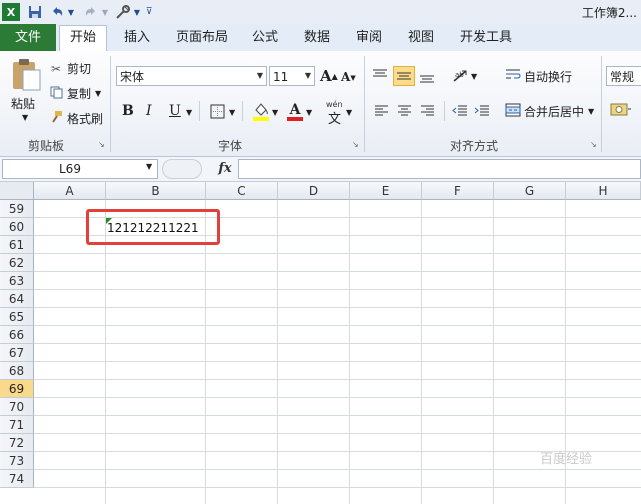  I want to click on alignment-launcher-icon: ↘, so click(593, 144).